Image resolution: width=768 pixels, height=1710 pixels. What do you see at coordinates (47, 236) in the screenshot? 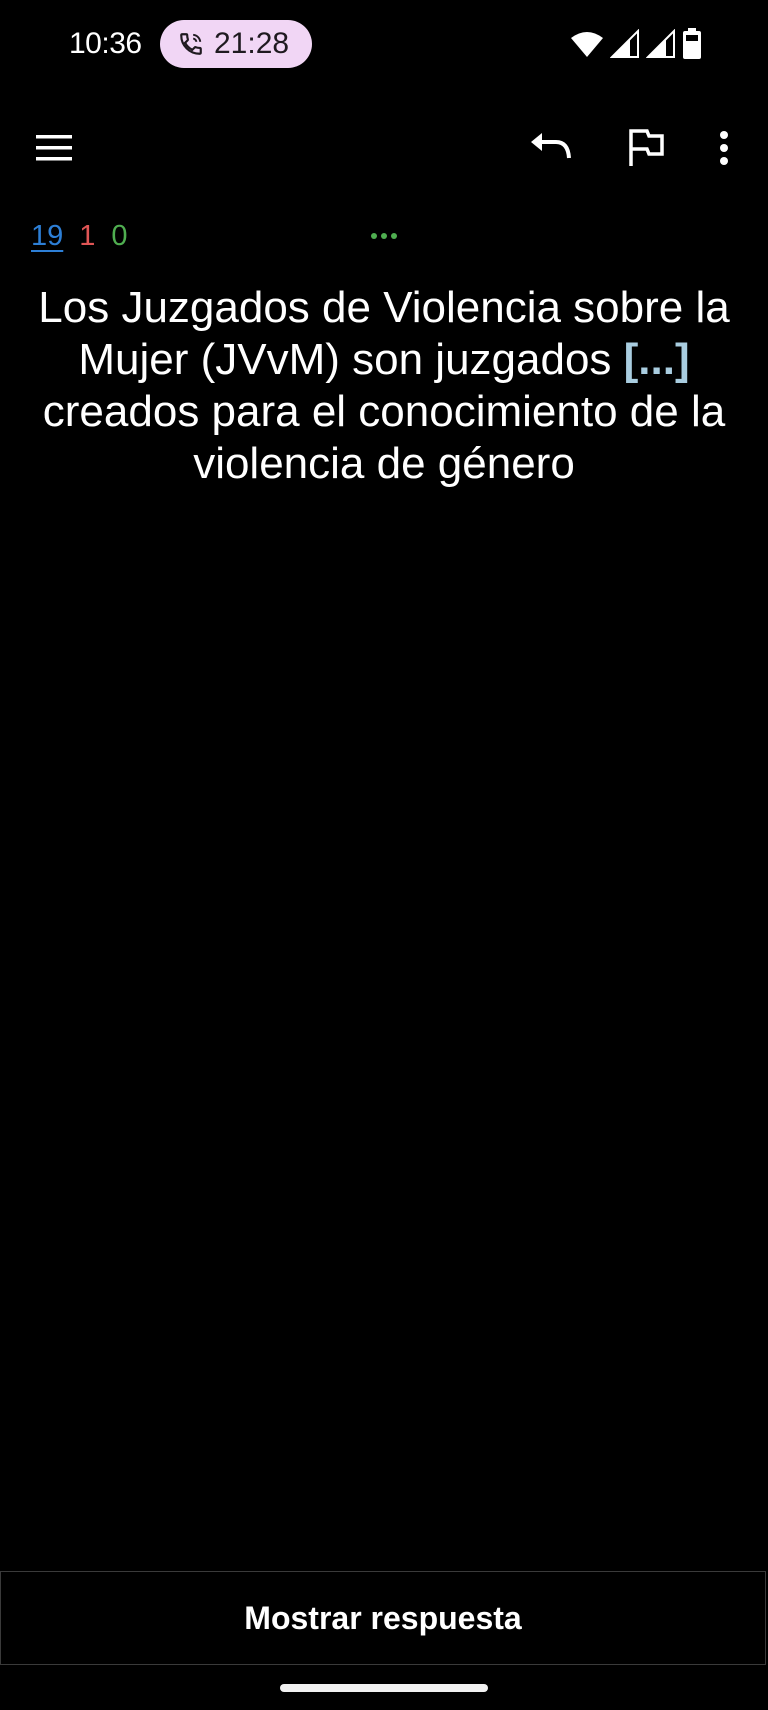
I see `new-count: 19` at bounding box center [47, 236].